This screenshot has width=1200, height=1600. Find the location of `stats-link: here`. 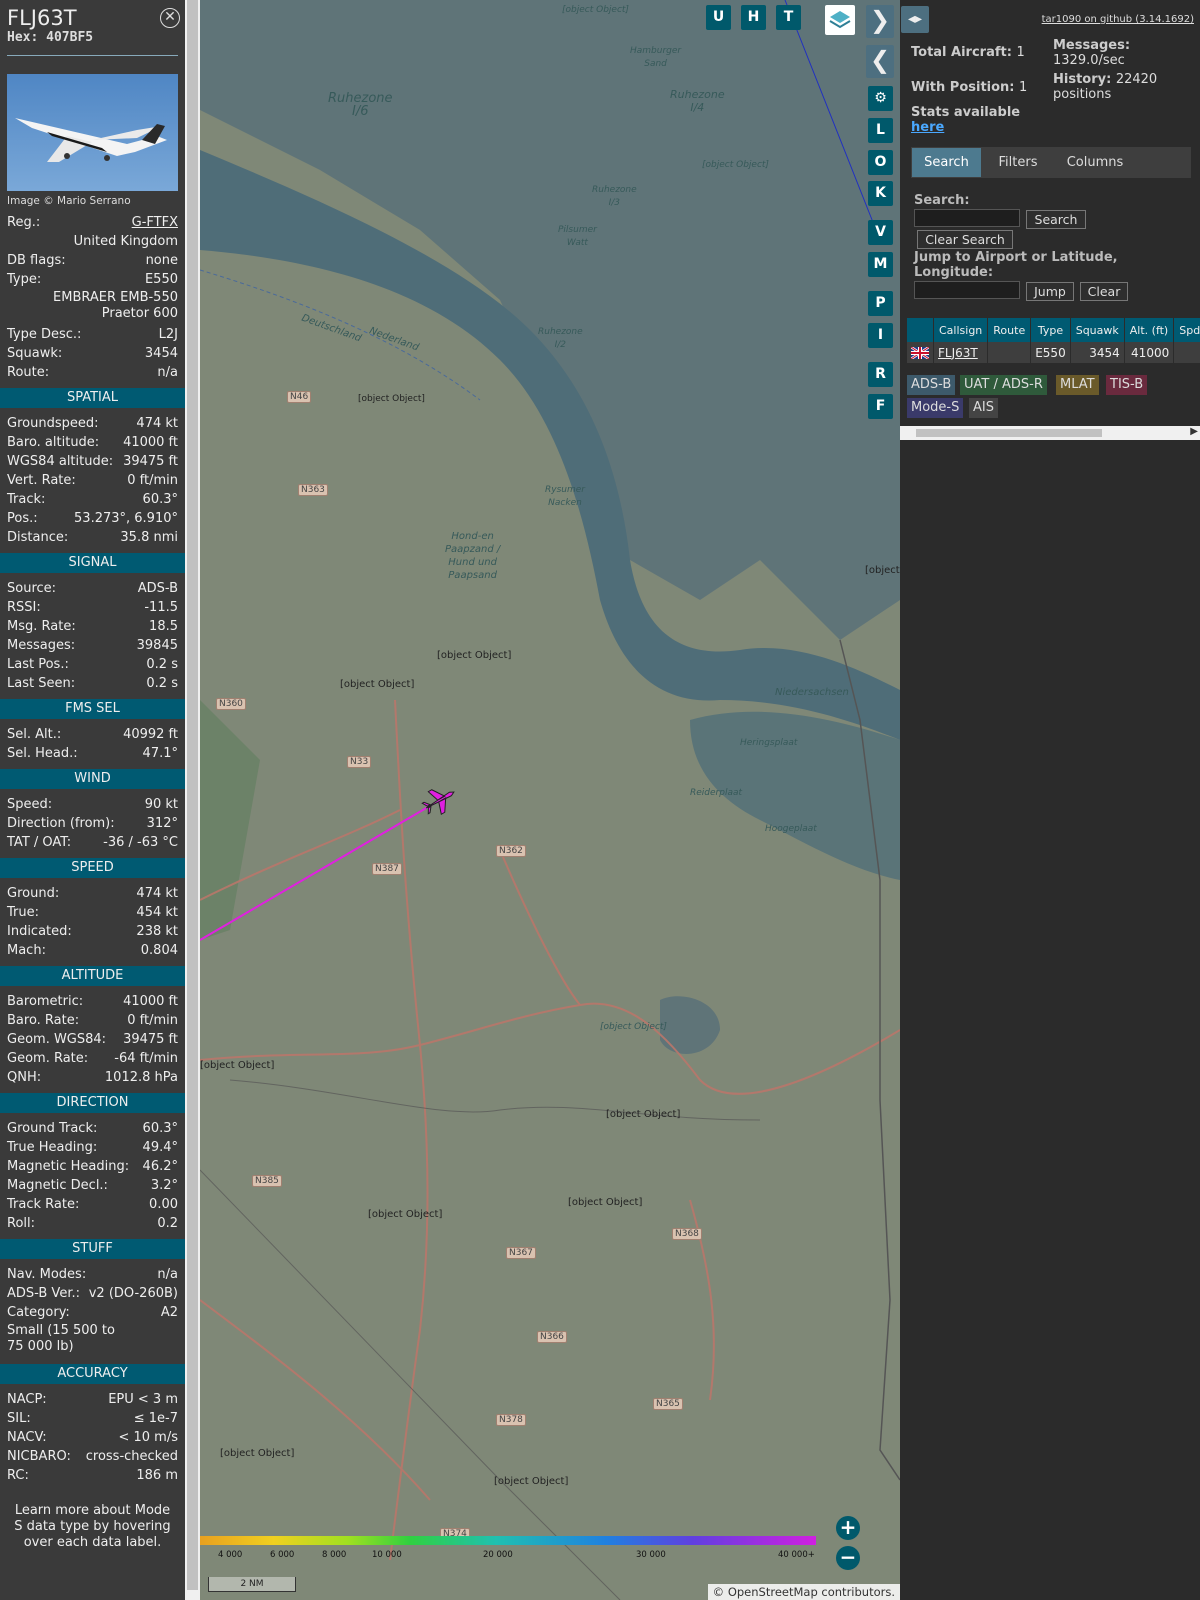

stats-link: here is located at coordinates (927, 127).